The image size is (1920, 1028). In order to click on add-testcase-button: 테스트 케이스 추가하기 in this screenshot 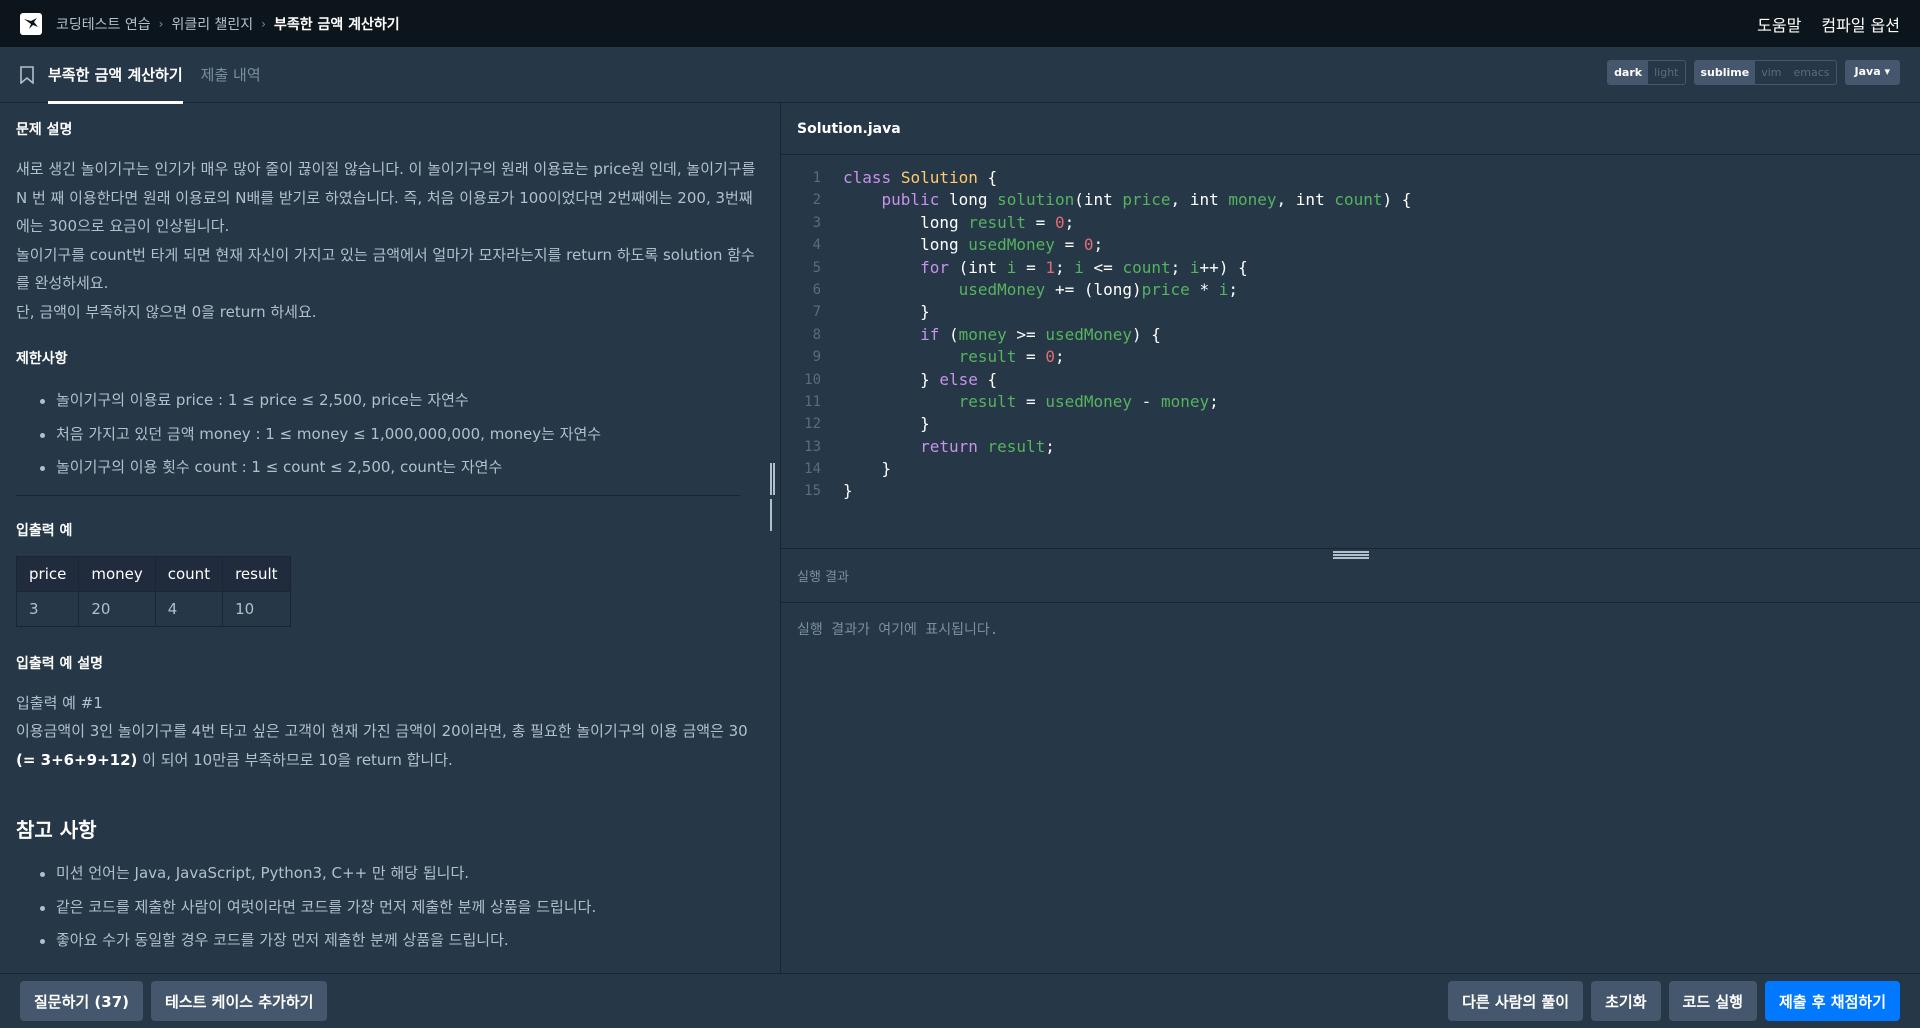, I will do `click(239, 1001)`.